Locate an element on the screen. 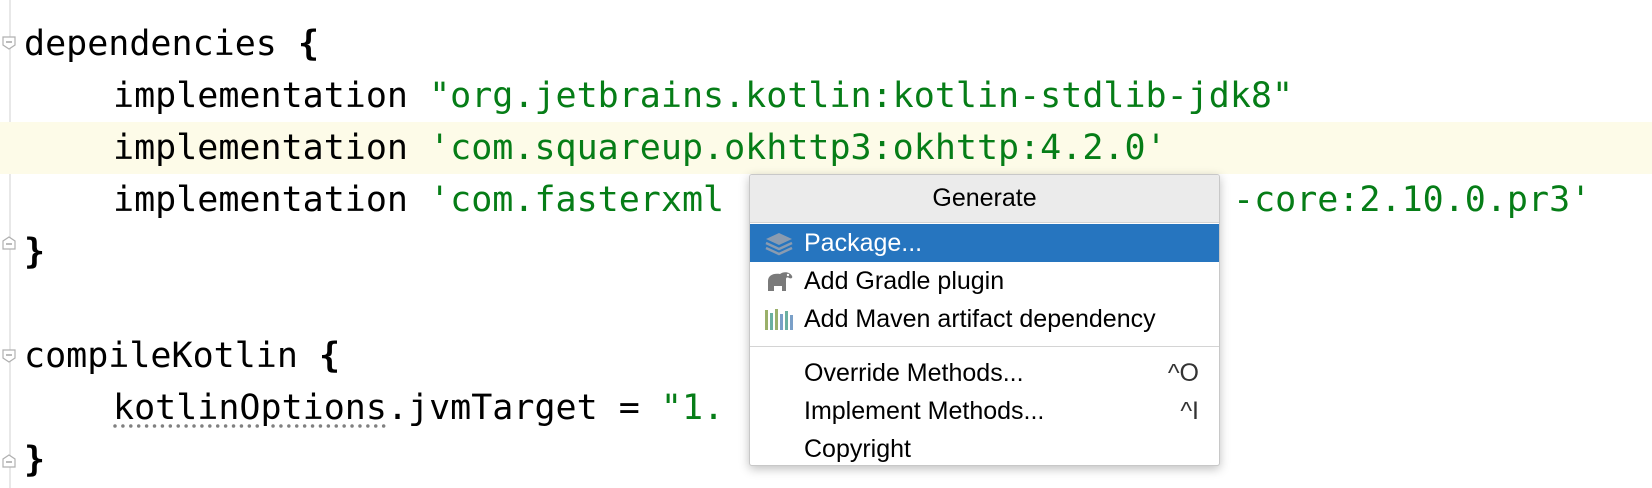  menu-item-label: Copyright is located at coordinates (857, 449).